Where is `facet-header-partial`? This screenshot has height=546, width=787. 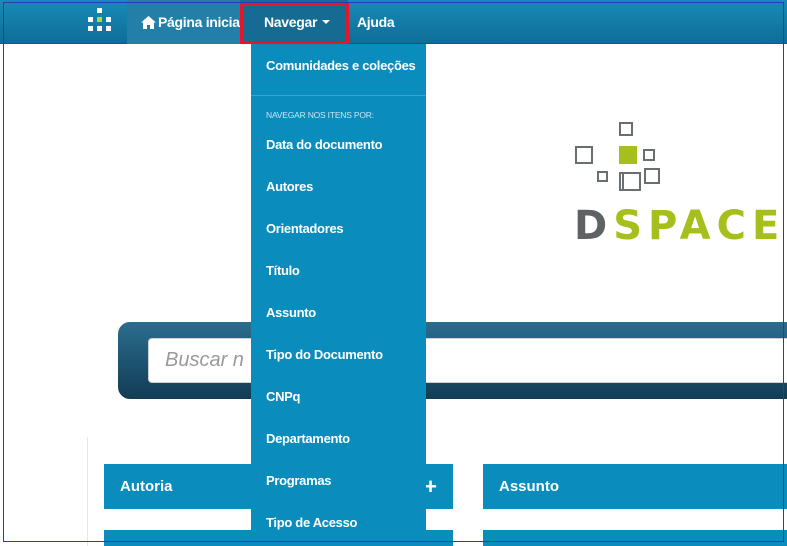 facet-header-partial is located at coordinates (635, 538).